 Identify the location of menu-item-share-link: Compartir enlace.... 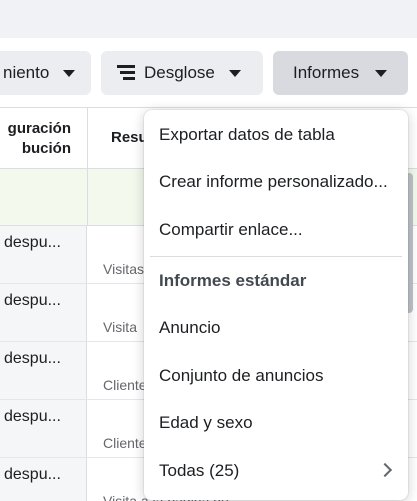
(276, 230).